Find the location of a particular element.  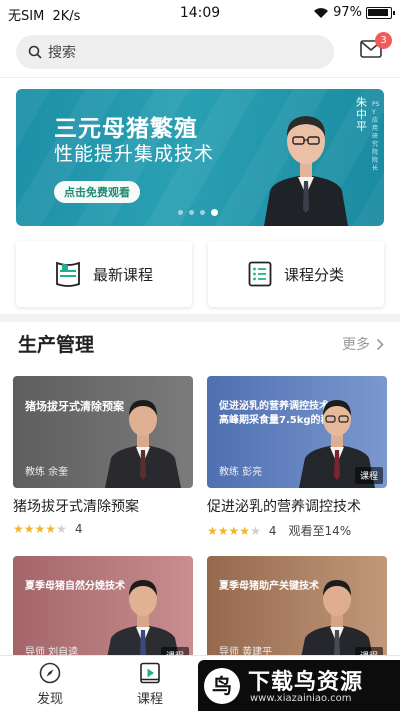

search-icon is located at coordinates (35, 52).